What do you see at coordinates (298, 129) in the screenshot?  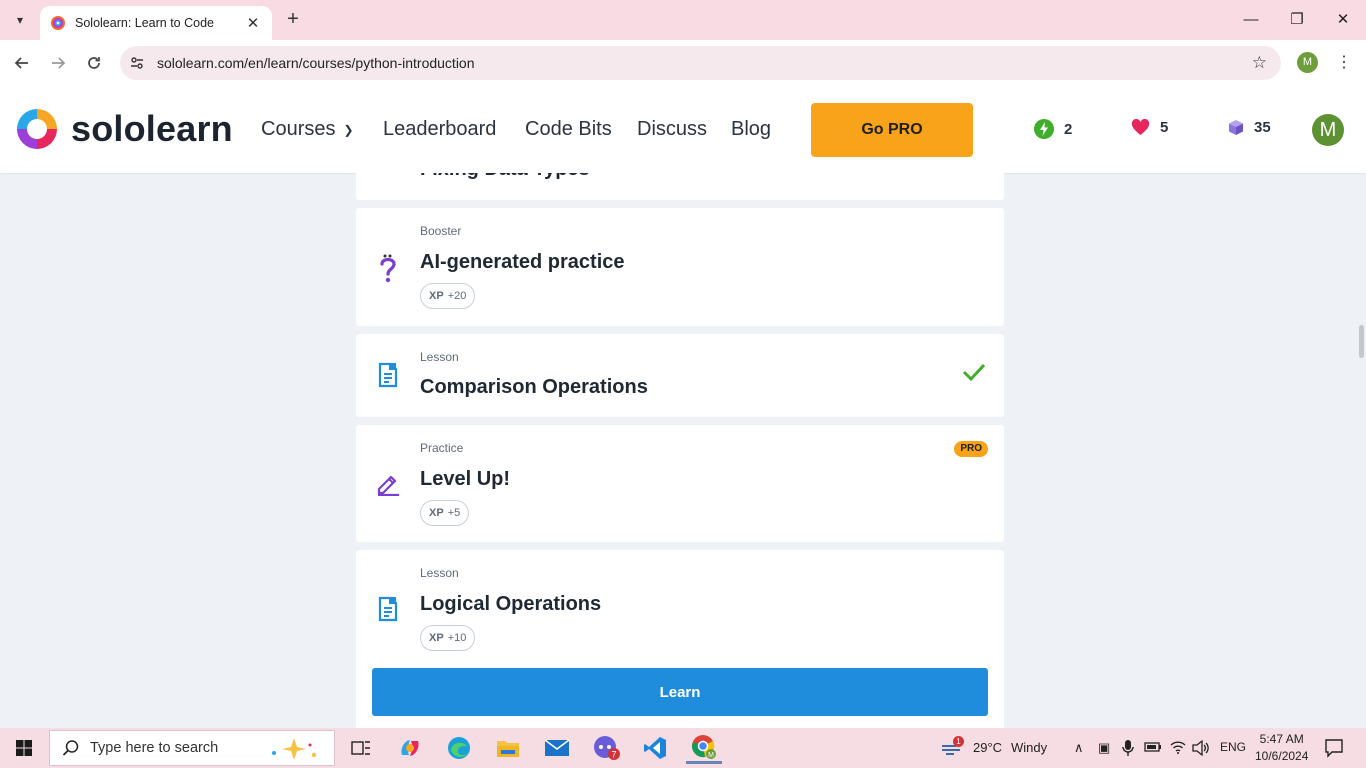 I see `nav-courses-label: Courses` at bounding box center [298, 129].